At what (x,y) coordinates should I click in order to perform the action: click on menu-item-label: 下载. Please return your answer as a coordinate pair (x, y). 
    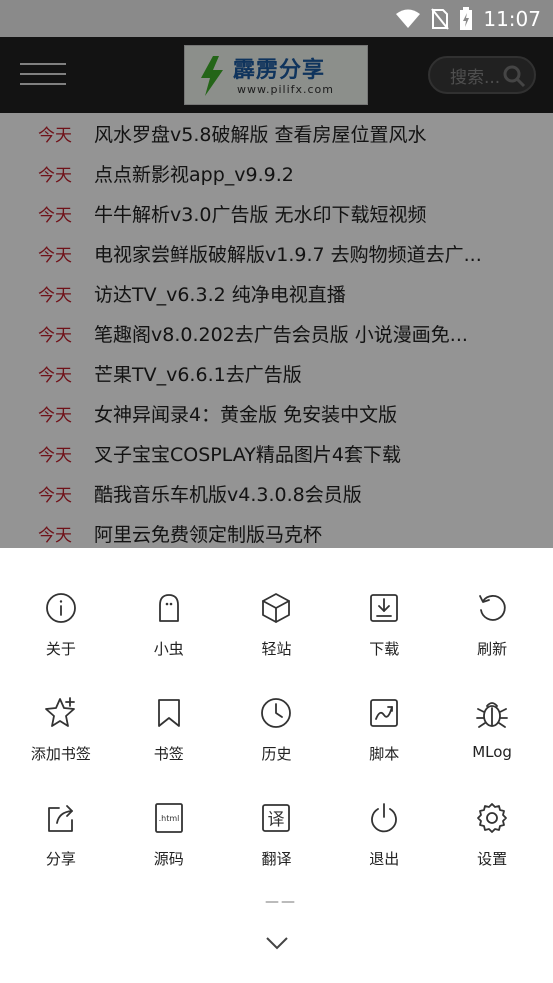
    Looking at the image, I should click on (384, 649).